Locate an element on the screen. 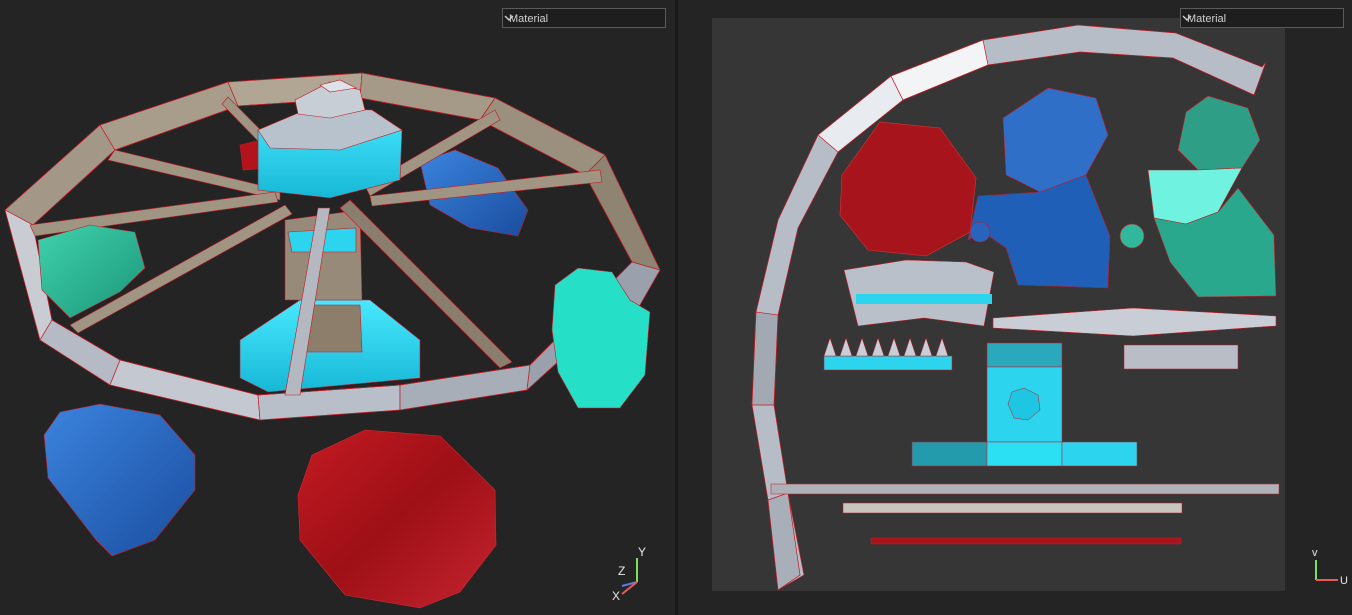  y-axis-label: Y is located at coordinates (642, 552).